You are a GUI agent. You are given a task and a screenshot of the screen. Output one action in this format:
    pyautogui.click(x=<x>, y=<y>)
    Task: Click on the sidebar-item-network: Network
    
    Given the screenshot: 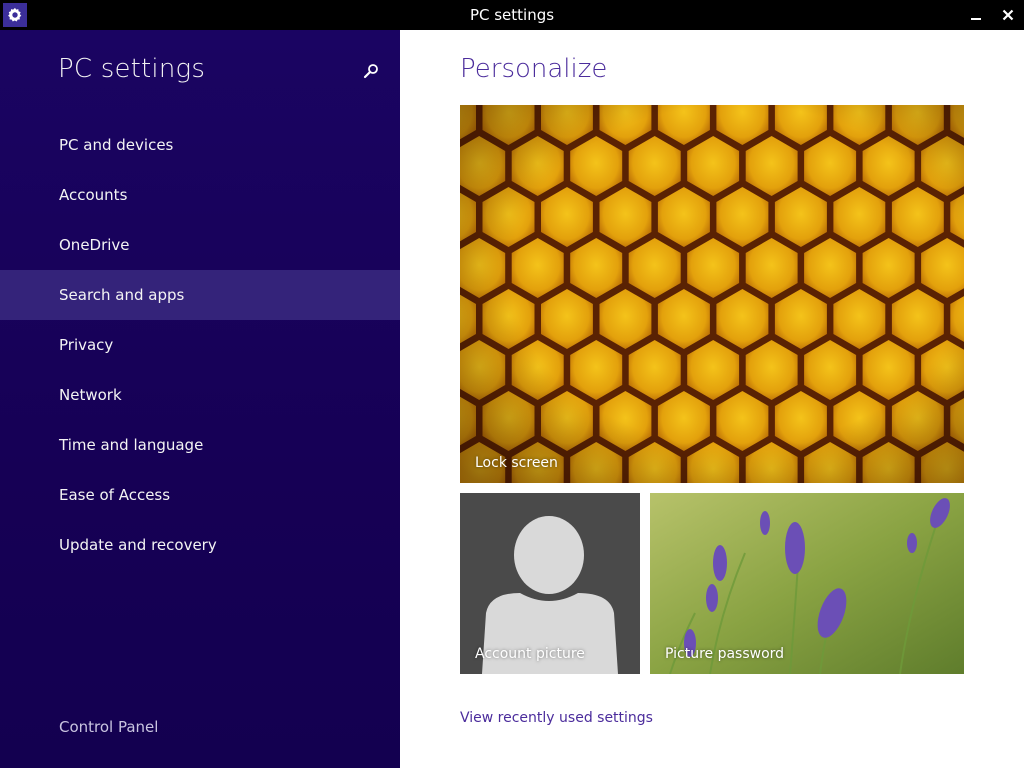 What is the action you would take?
    pyautogui.click(x=200, y=395)
    